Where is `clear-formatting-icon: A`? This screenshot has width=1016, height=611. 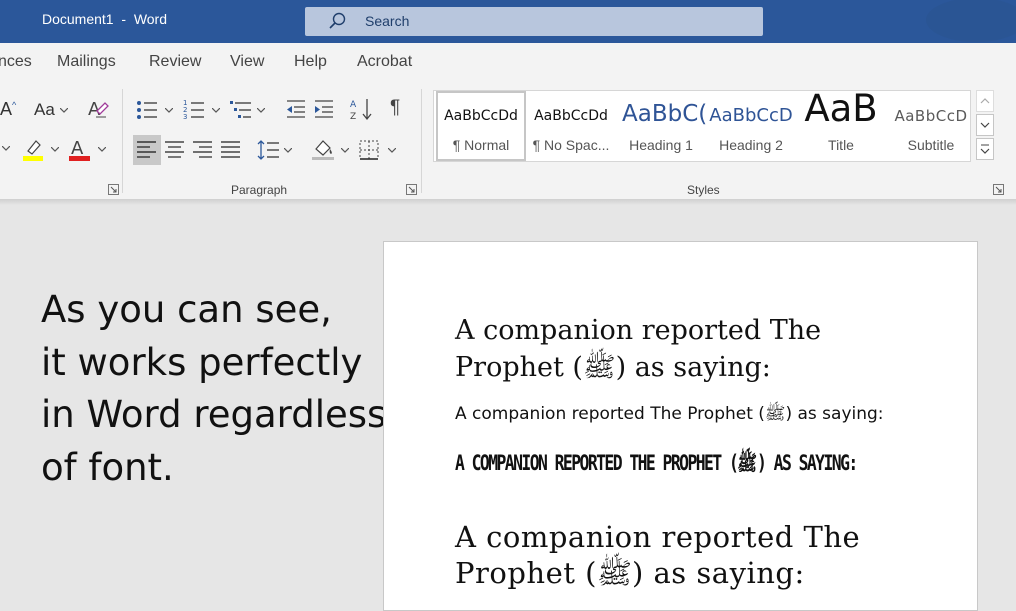 clear-formatting-icon: A is located at coordinates (98, 109).